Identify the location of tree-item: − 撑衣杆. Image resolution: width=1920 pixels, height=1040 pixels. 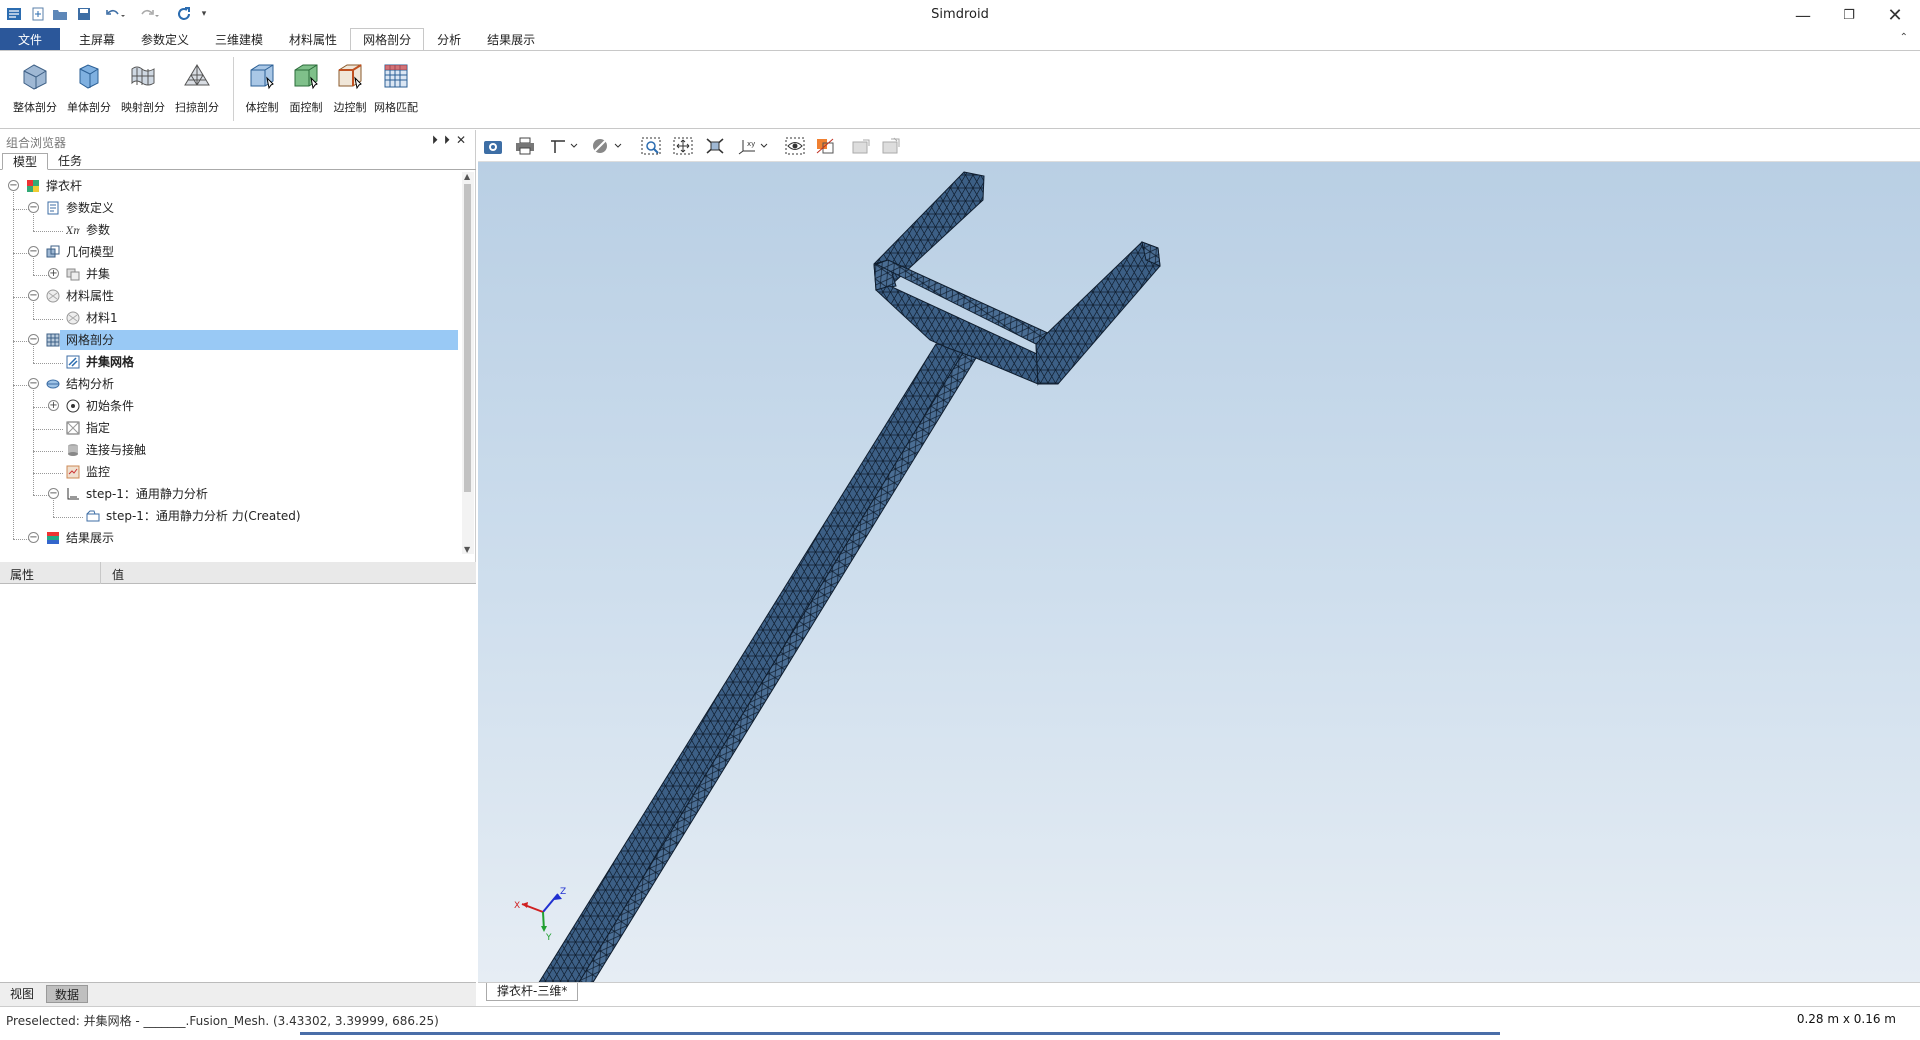
(45, 186).